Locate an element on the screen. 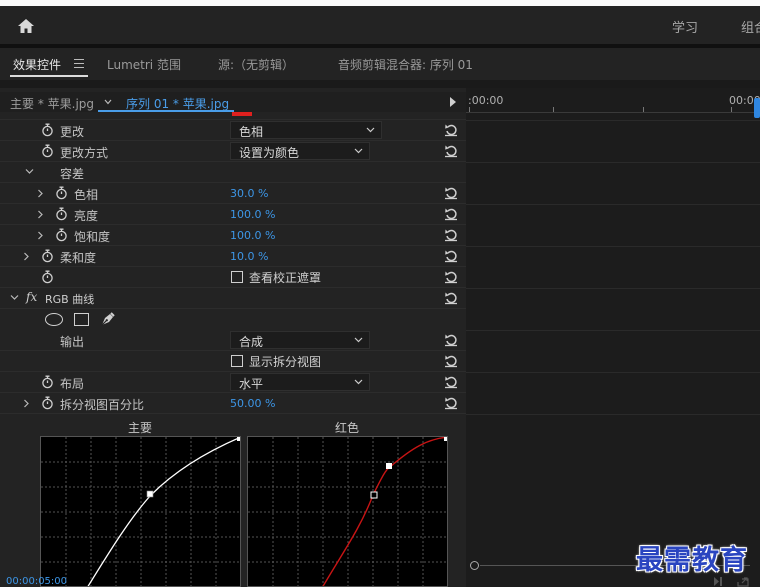 The width and height of the screenshot is (760, 587). tab-audio-clip-mixer: 音频剪辑混合器: 序列 01 is located at coordinates (405, 64).